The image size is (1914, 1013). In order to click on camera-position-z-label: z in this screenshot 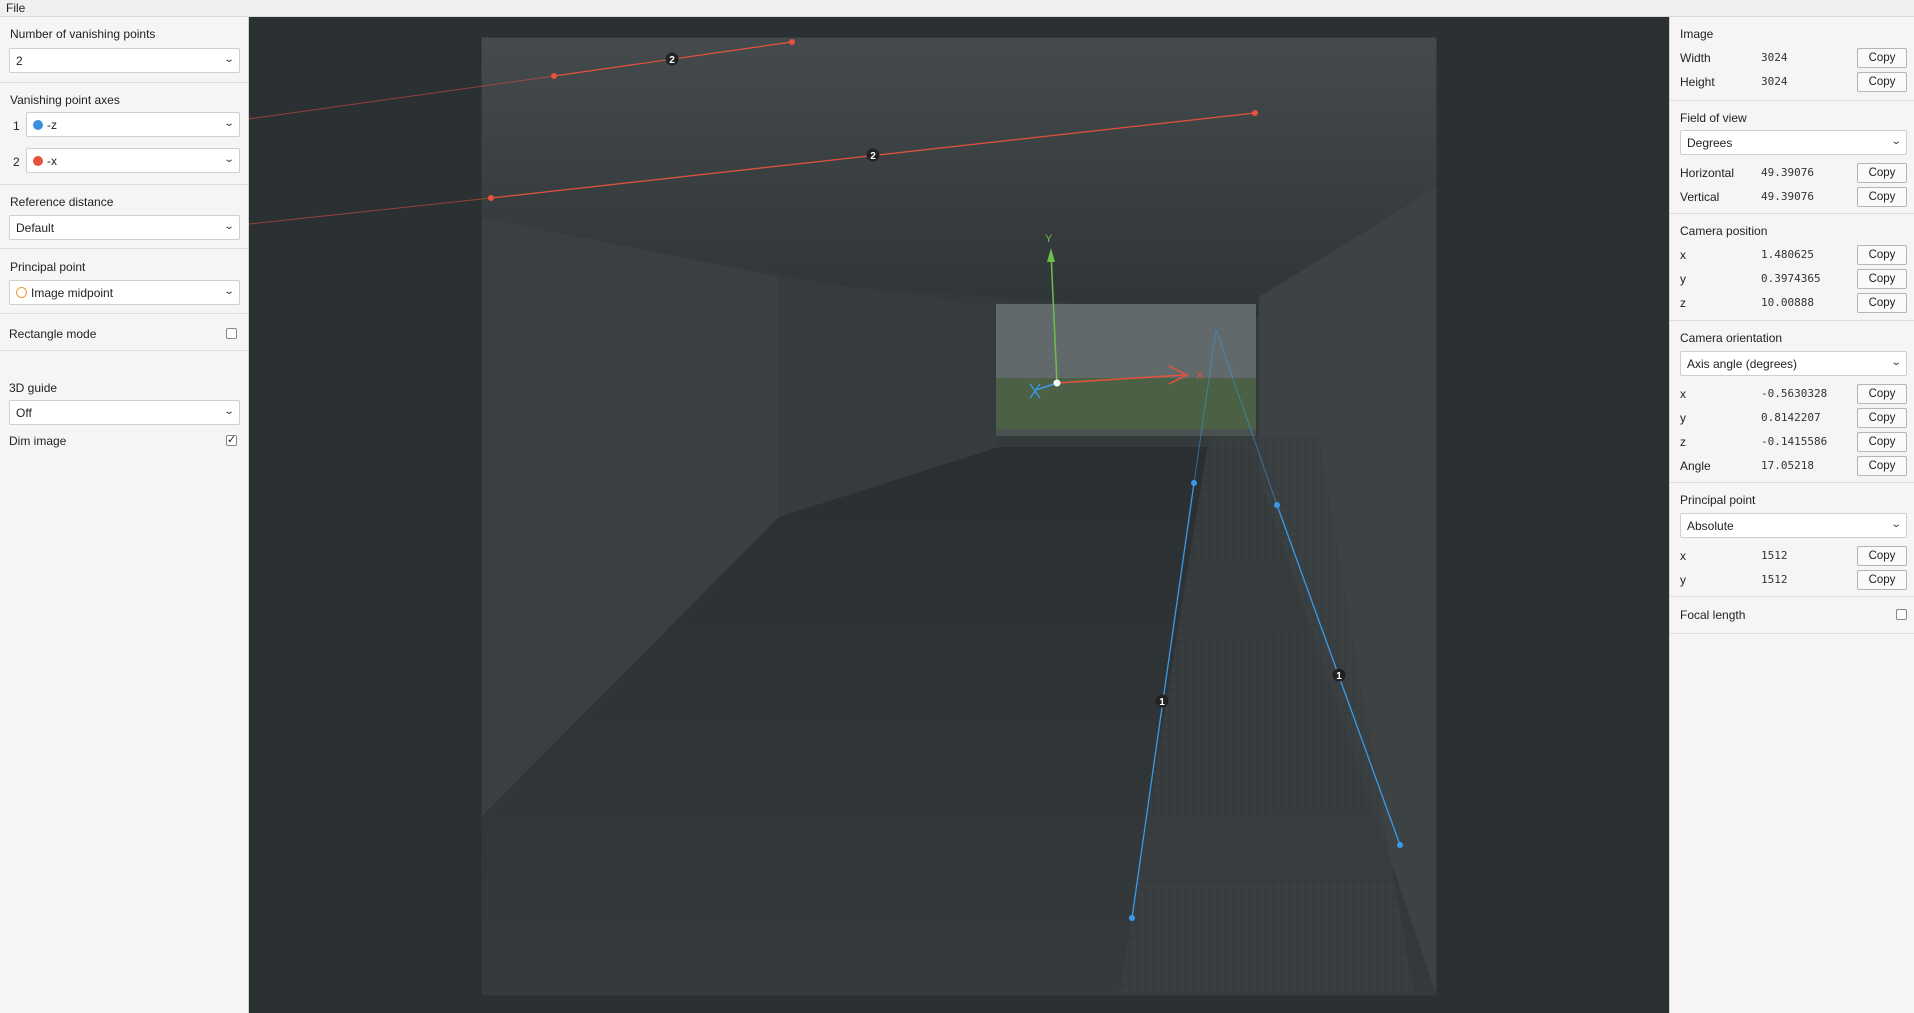, I will do `click(1683, 303)`.